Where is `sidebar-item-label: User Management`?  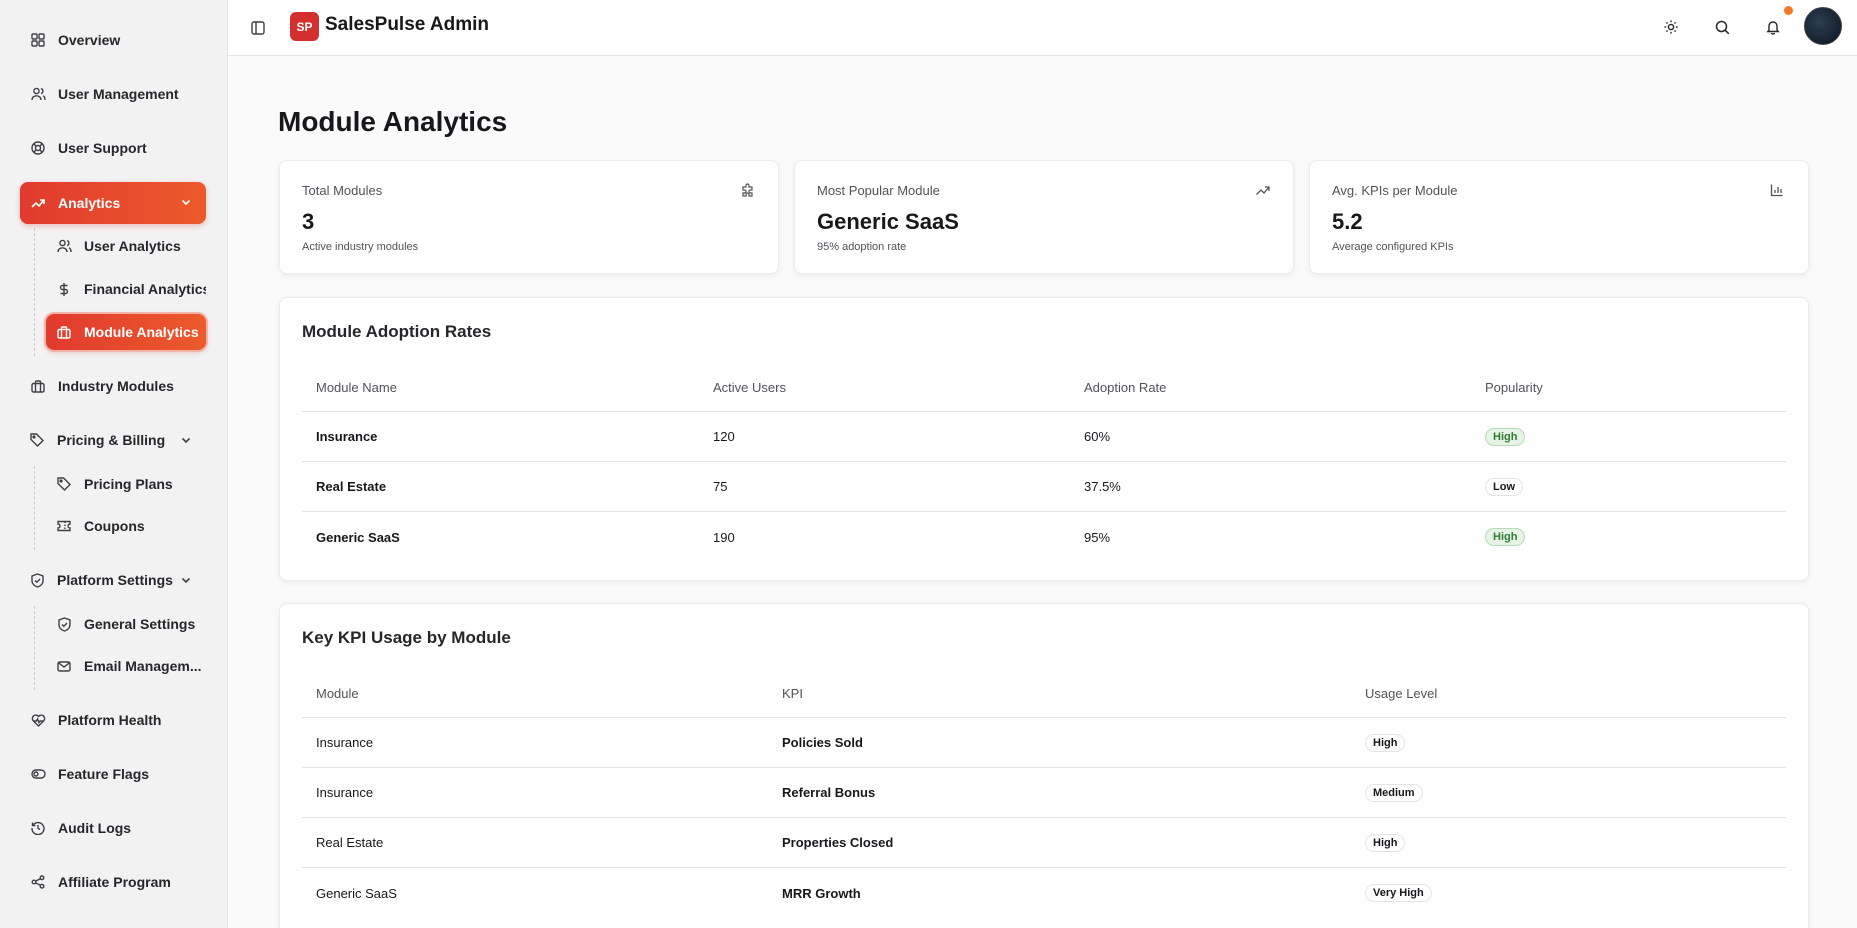
sidebar-item-label: User Management is located at coordinates (118, 94).